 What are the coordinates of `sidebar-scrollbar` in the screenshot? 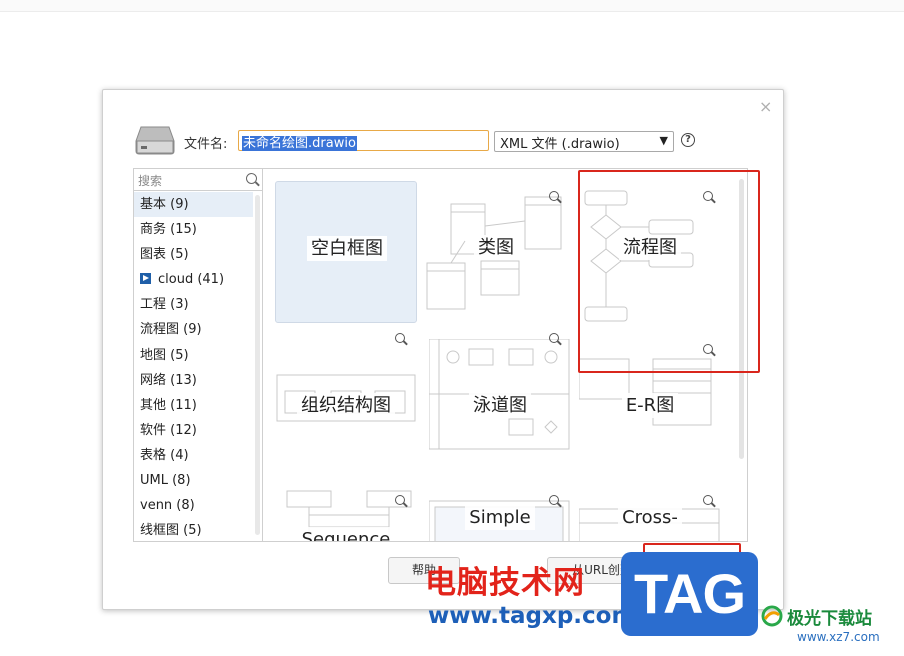 It's located at (257, 365).